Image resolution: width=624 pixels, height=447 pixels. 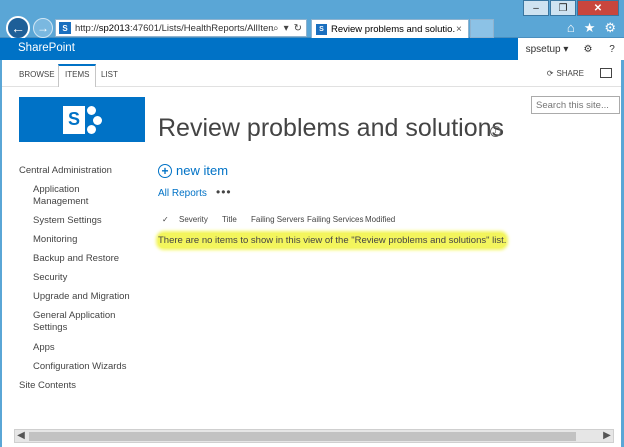 I want to click on scroll-left-icon: ◀, so click(x=21, y=436).